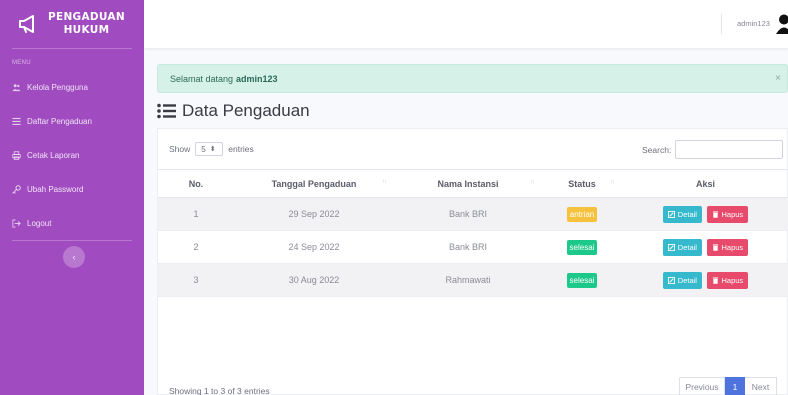 The height and width of the screenshot is (395, 788). I want to click on entries-value: 5, so click(203, 149).